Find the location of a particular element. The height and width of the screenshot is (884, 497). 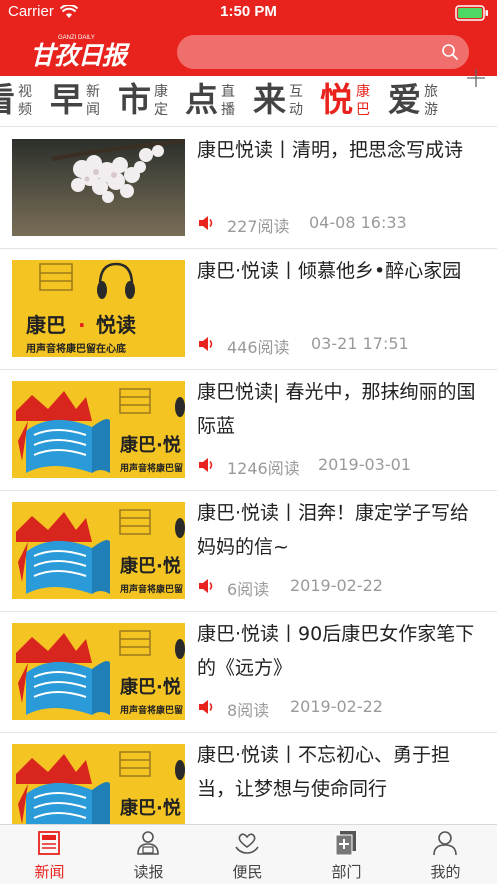

app-logo: 甘孜日报 GANZI DAILY is located at coordinates (80, 52).